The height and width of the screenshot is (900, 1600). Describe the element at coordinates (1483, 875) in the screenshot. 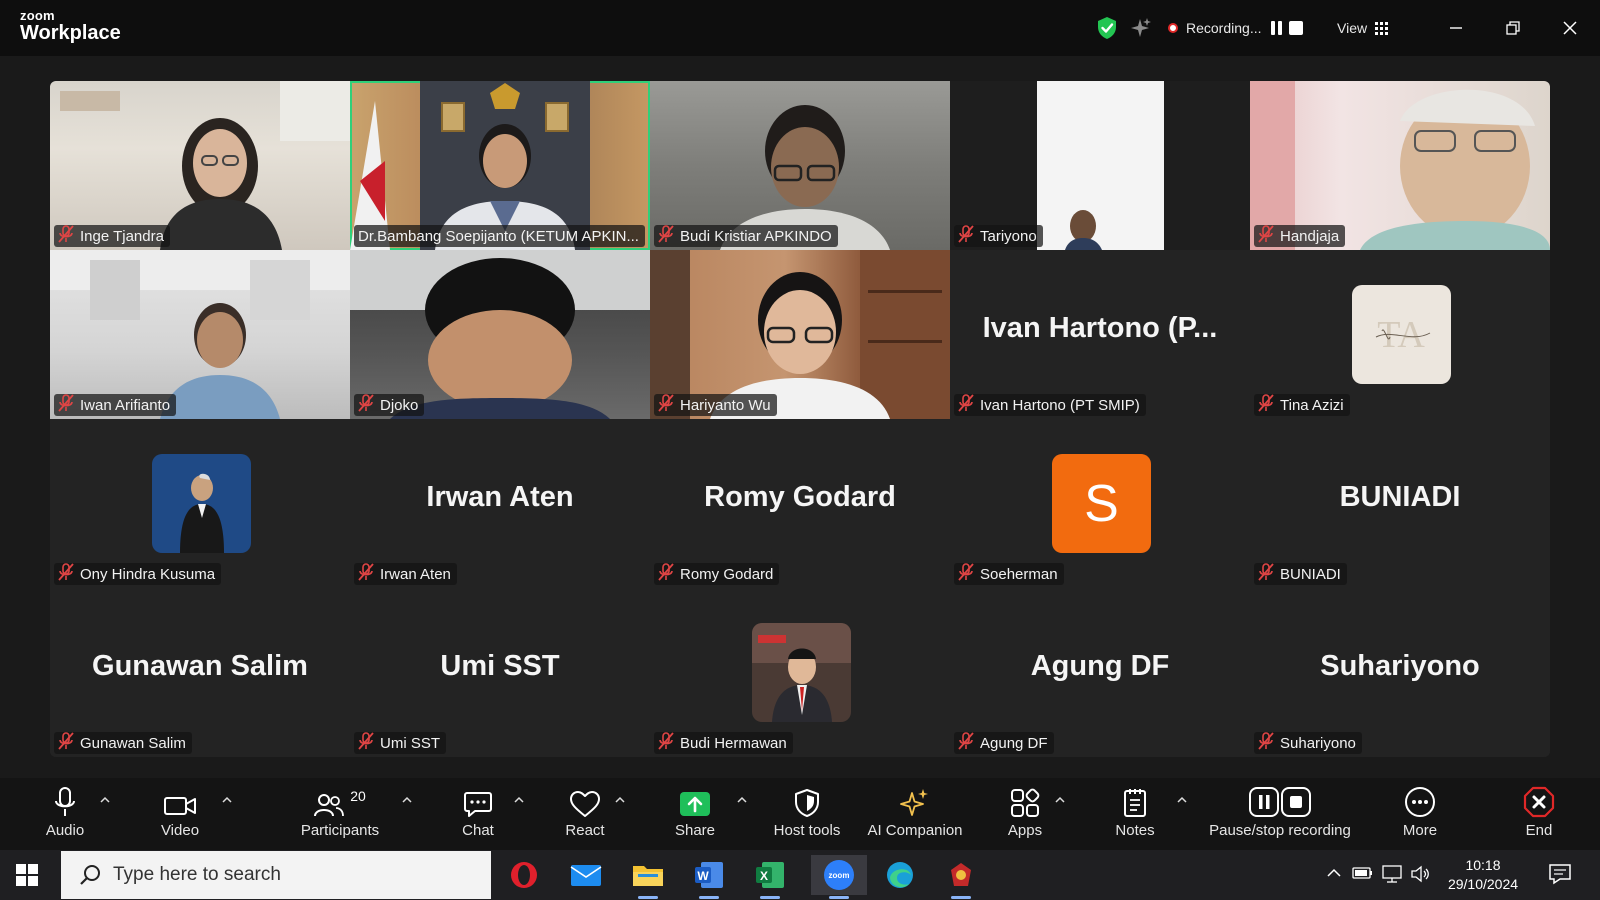

I see `system-clock: 10:18 29/10/2024` at that location.